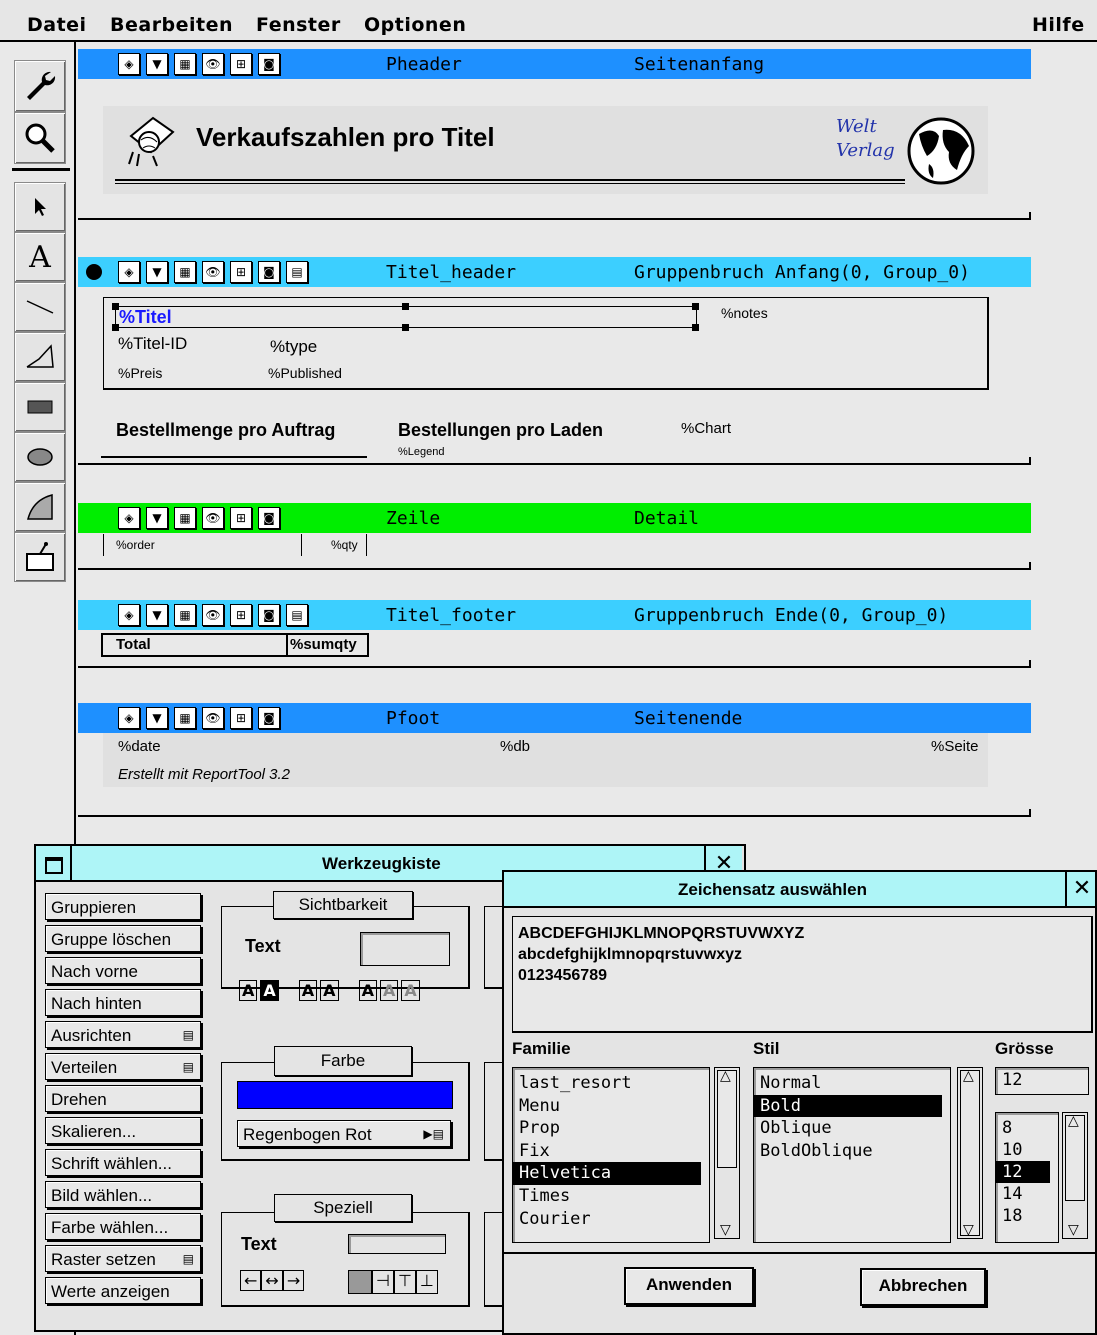 The image size is (1097, 1335). I want to click on table-icon: ▤, so click(297, 272).